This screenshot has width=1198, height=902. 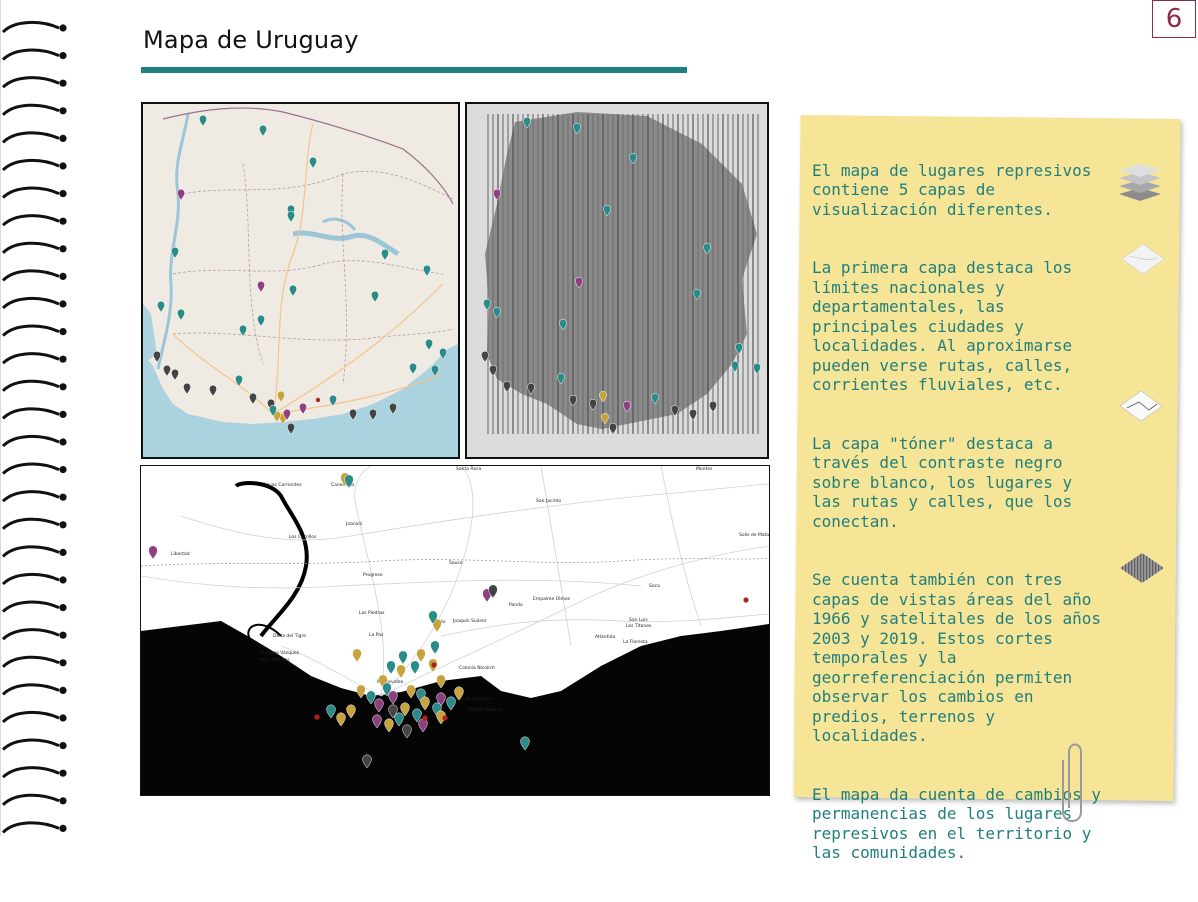 I want to click on place-label-soca: Soca, so click(x=654, y=586).